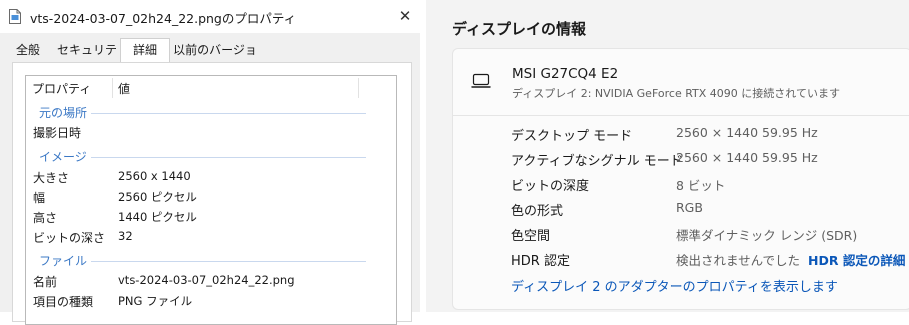 The width and height of the screenshot is (909, 325). Describe the element at coordinates (211, 156) in the screenshot. I see `group-image: イメージ` at that location.